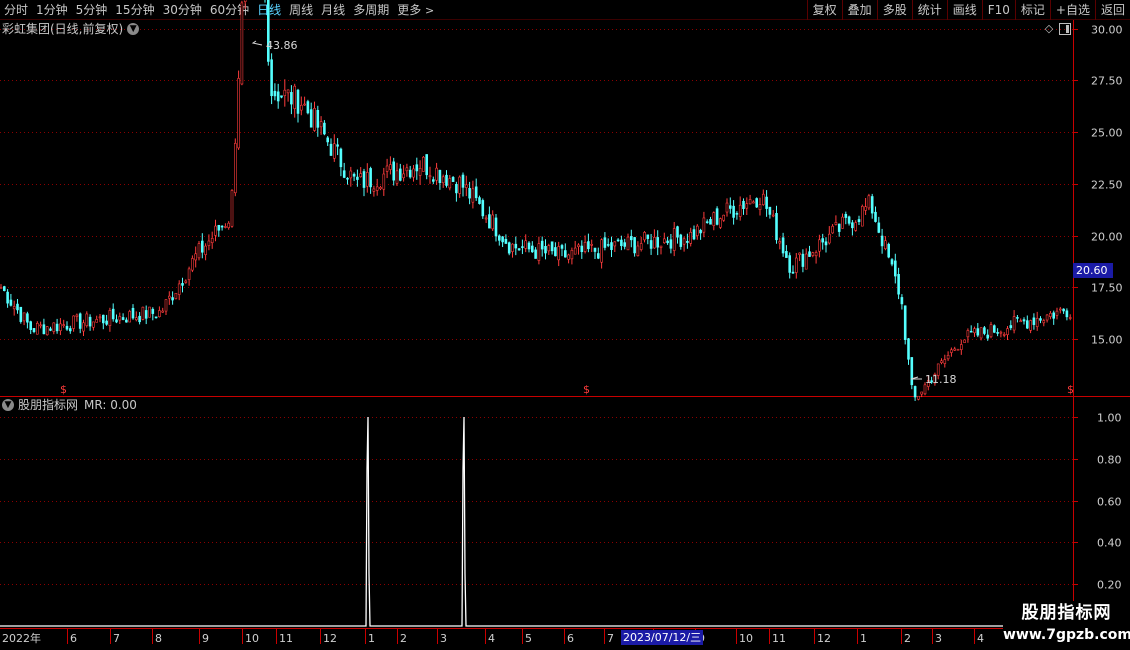  What do you see at coordinates (71, 29) in the screenshot?
I see `main-chart-title: 彩虹集团(日线,前复权) ▼` at bounding box center [71, 29].